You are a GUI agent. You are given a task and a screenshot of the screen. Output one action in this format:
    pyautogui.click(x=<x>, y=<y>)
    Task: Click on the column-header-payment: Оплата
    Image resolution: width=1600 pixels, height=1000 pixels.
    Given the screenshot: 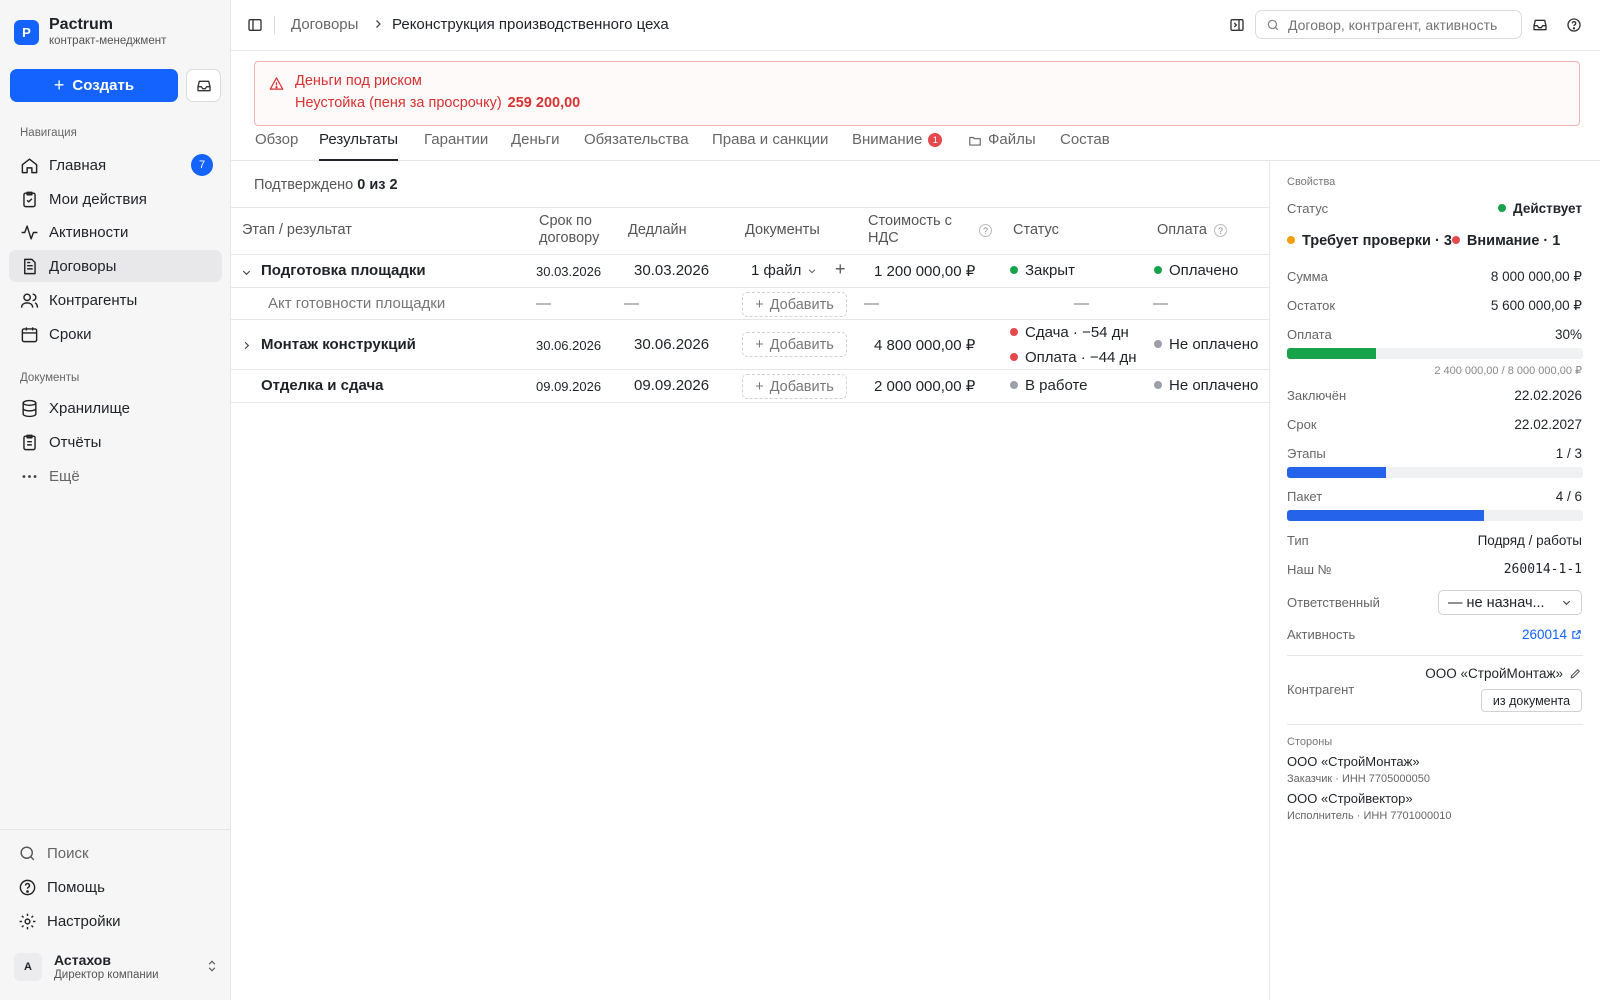 What is the action you would take?
    pyautogui.click(x=1182, y=230)
    